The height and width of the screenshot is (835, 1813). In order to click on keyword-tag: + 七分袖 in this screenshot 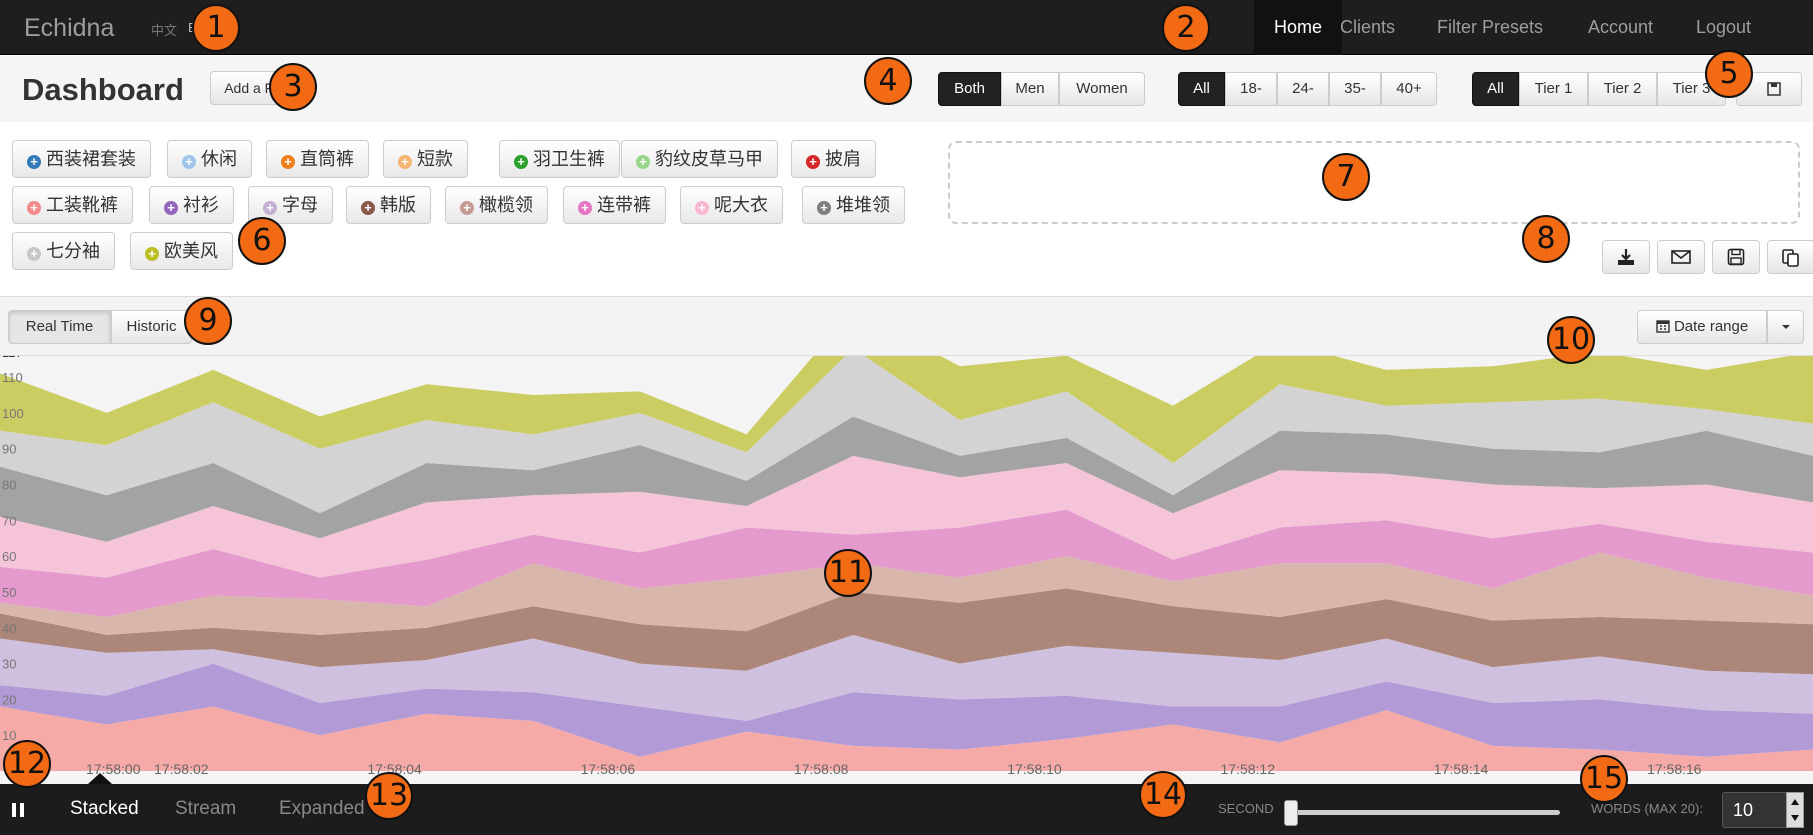, I will do `click(63, 251)`.